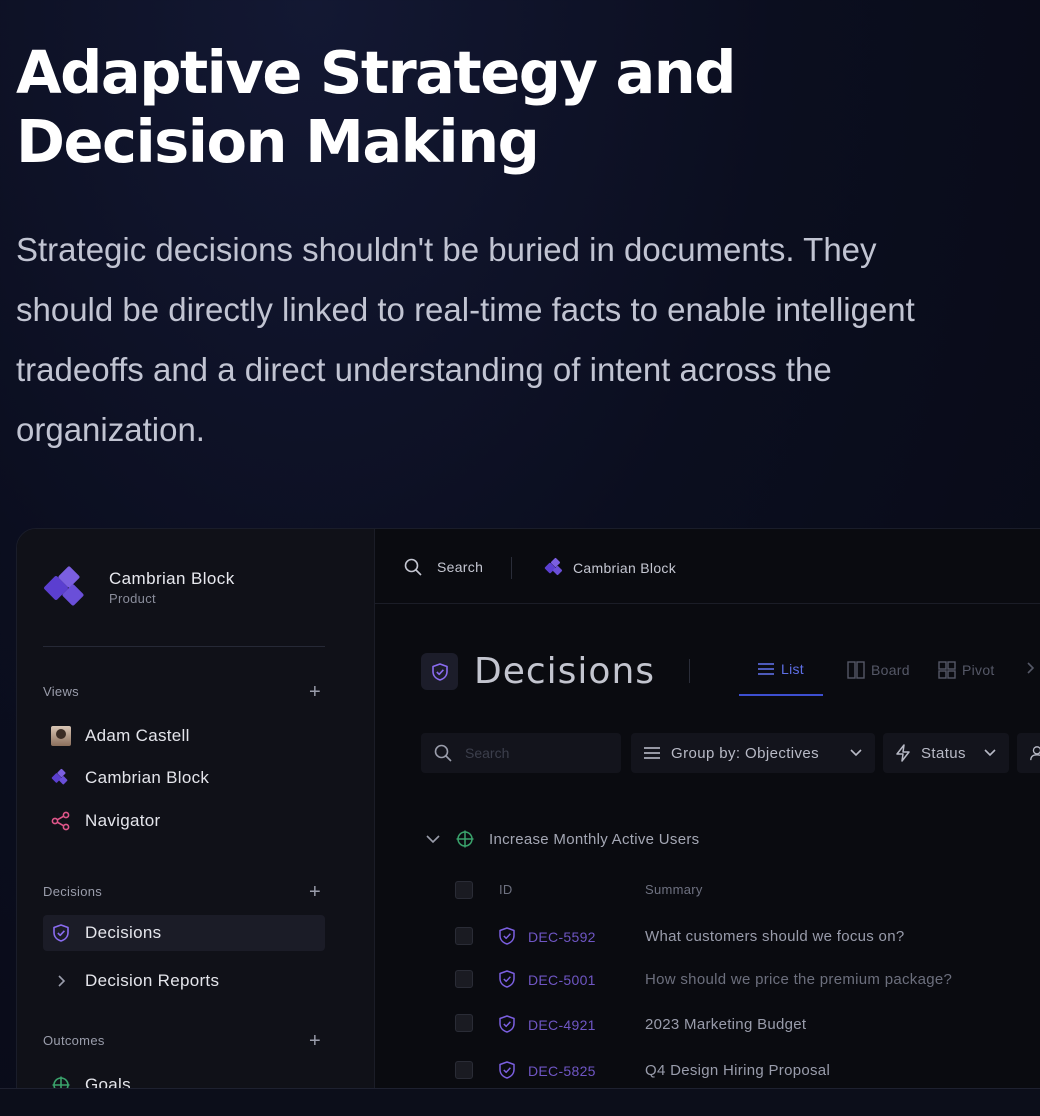 The width and height of the screenshot is (1040, 1116). What do you see at coordinates (61, 736) in the screenshot?
I see `avatar` at bounding box center [61, 736].